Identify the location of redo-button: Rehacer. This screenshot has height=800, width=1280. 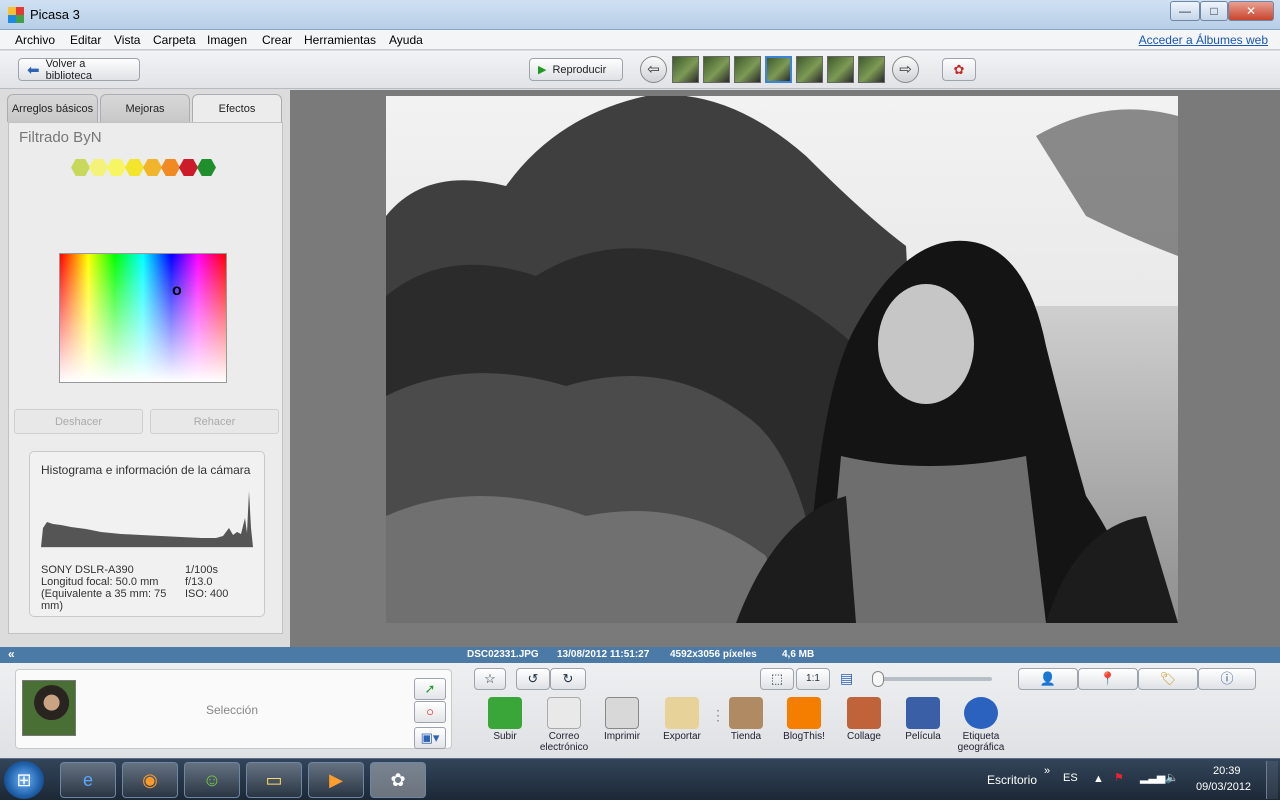
(214, 421).